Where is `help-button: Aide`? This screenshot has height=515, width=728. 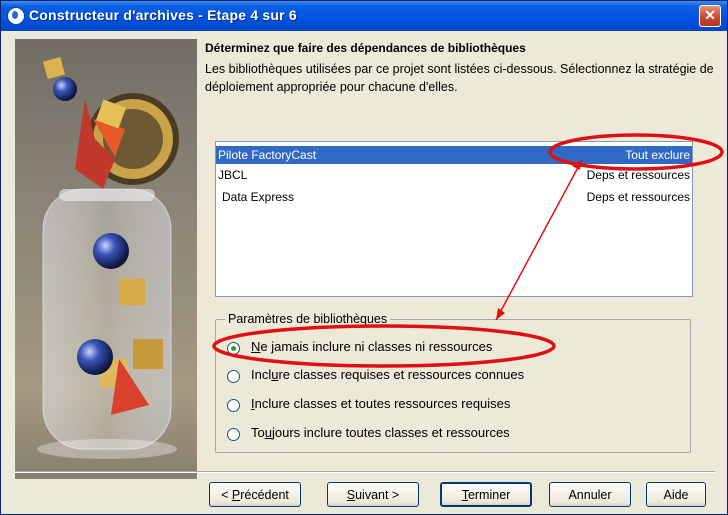
help-button: Aide is located at coordinates (676, 494).